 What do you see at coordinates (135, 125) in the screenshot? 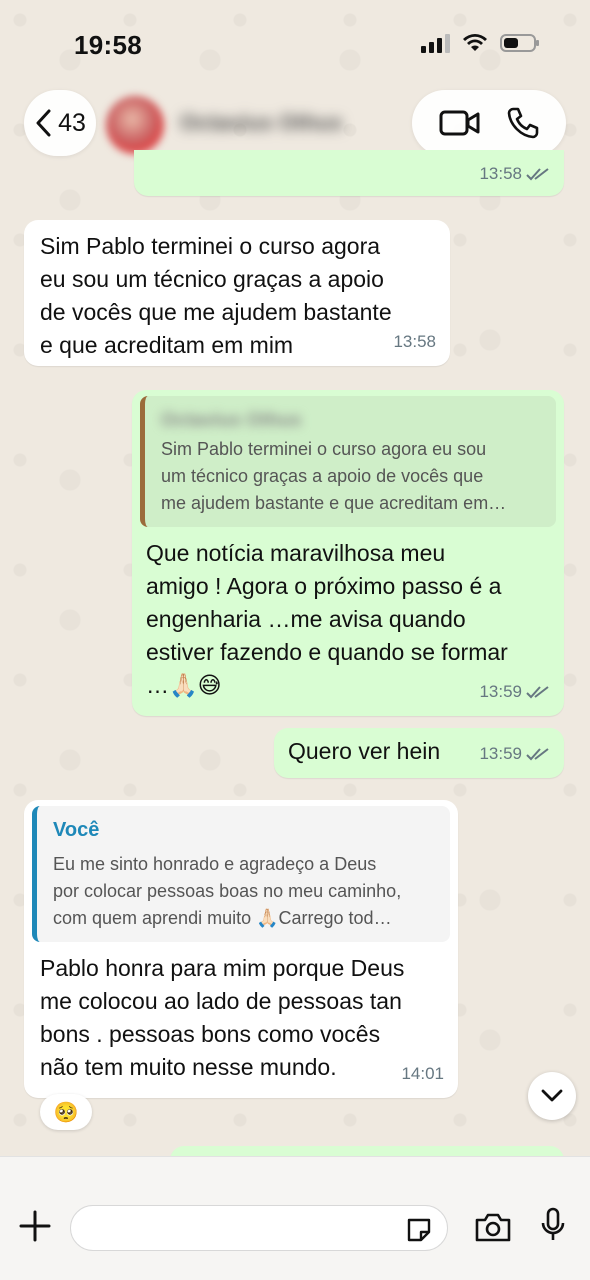
I see `contact-avatar` at bounding box center [135, 125].